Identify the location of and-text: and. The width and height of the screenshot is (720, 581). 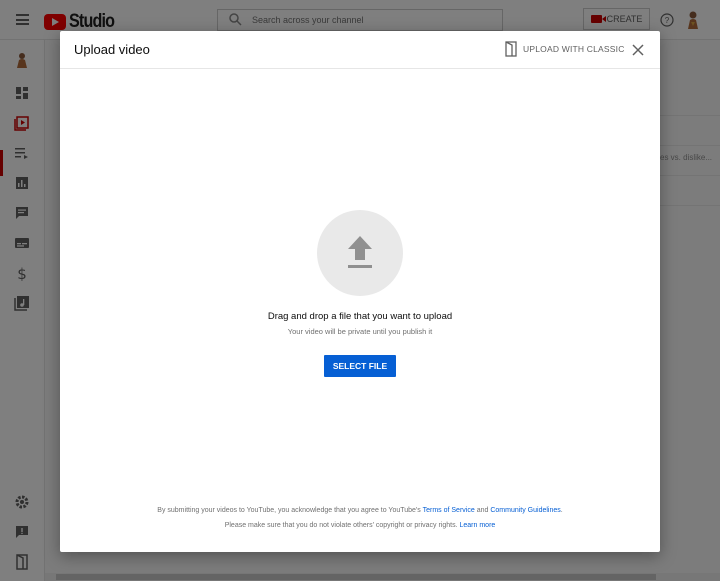
(482, 510).